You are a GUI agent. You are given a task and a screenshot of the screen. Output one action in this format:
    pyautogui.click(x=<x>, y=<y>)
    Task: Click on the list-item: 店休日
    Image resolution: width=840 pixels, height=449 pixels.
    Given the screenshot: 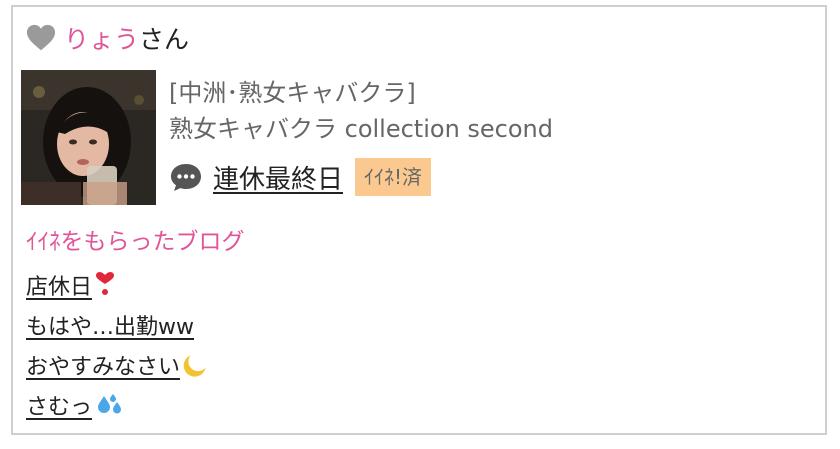 What is the action you would take?
    pyautogui.click(x=117, y=289)
    